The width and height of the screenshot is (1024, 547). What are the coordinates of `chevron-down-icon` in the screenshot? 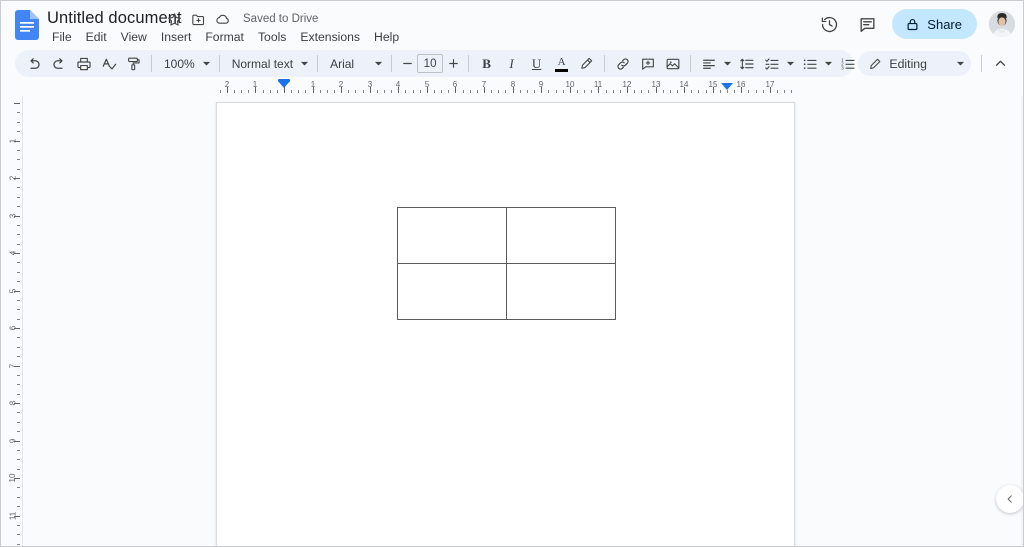 It's located at (960, 63).